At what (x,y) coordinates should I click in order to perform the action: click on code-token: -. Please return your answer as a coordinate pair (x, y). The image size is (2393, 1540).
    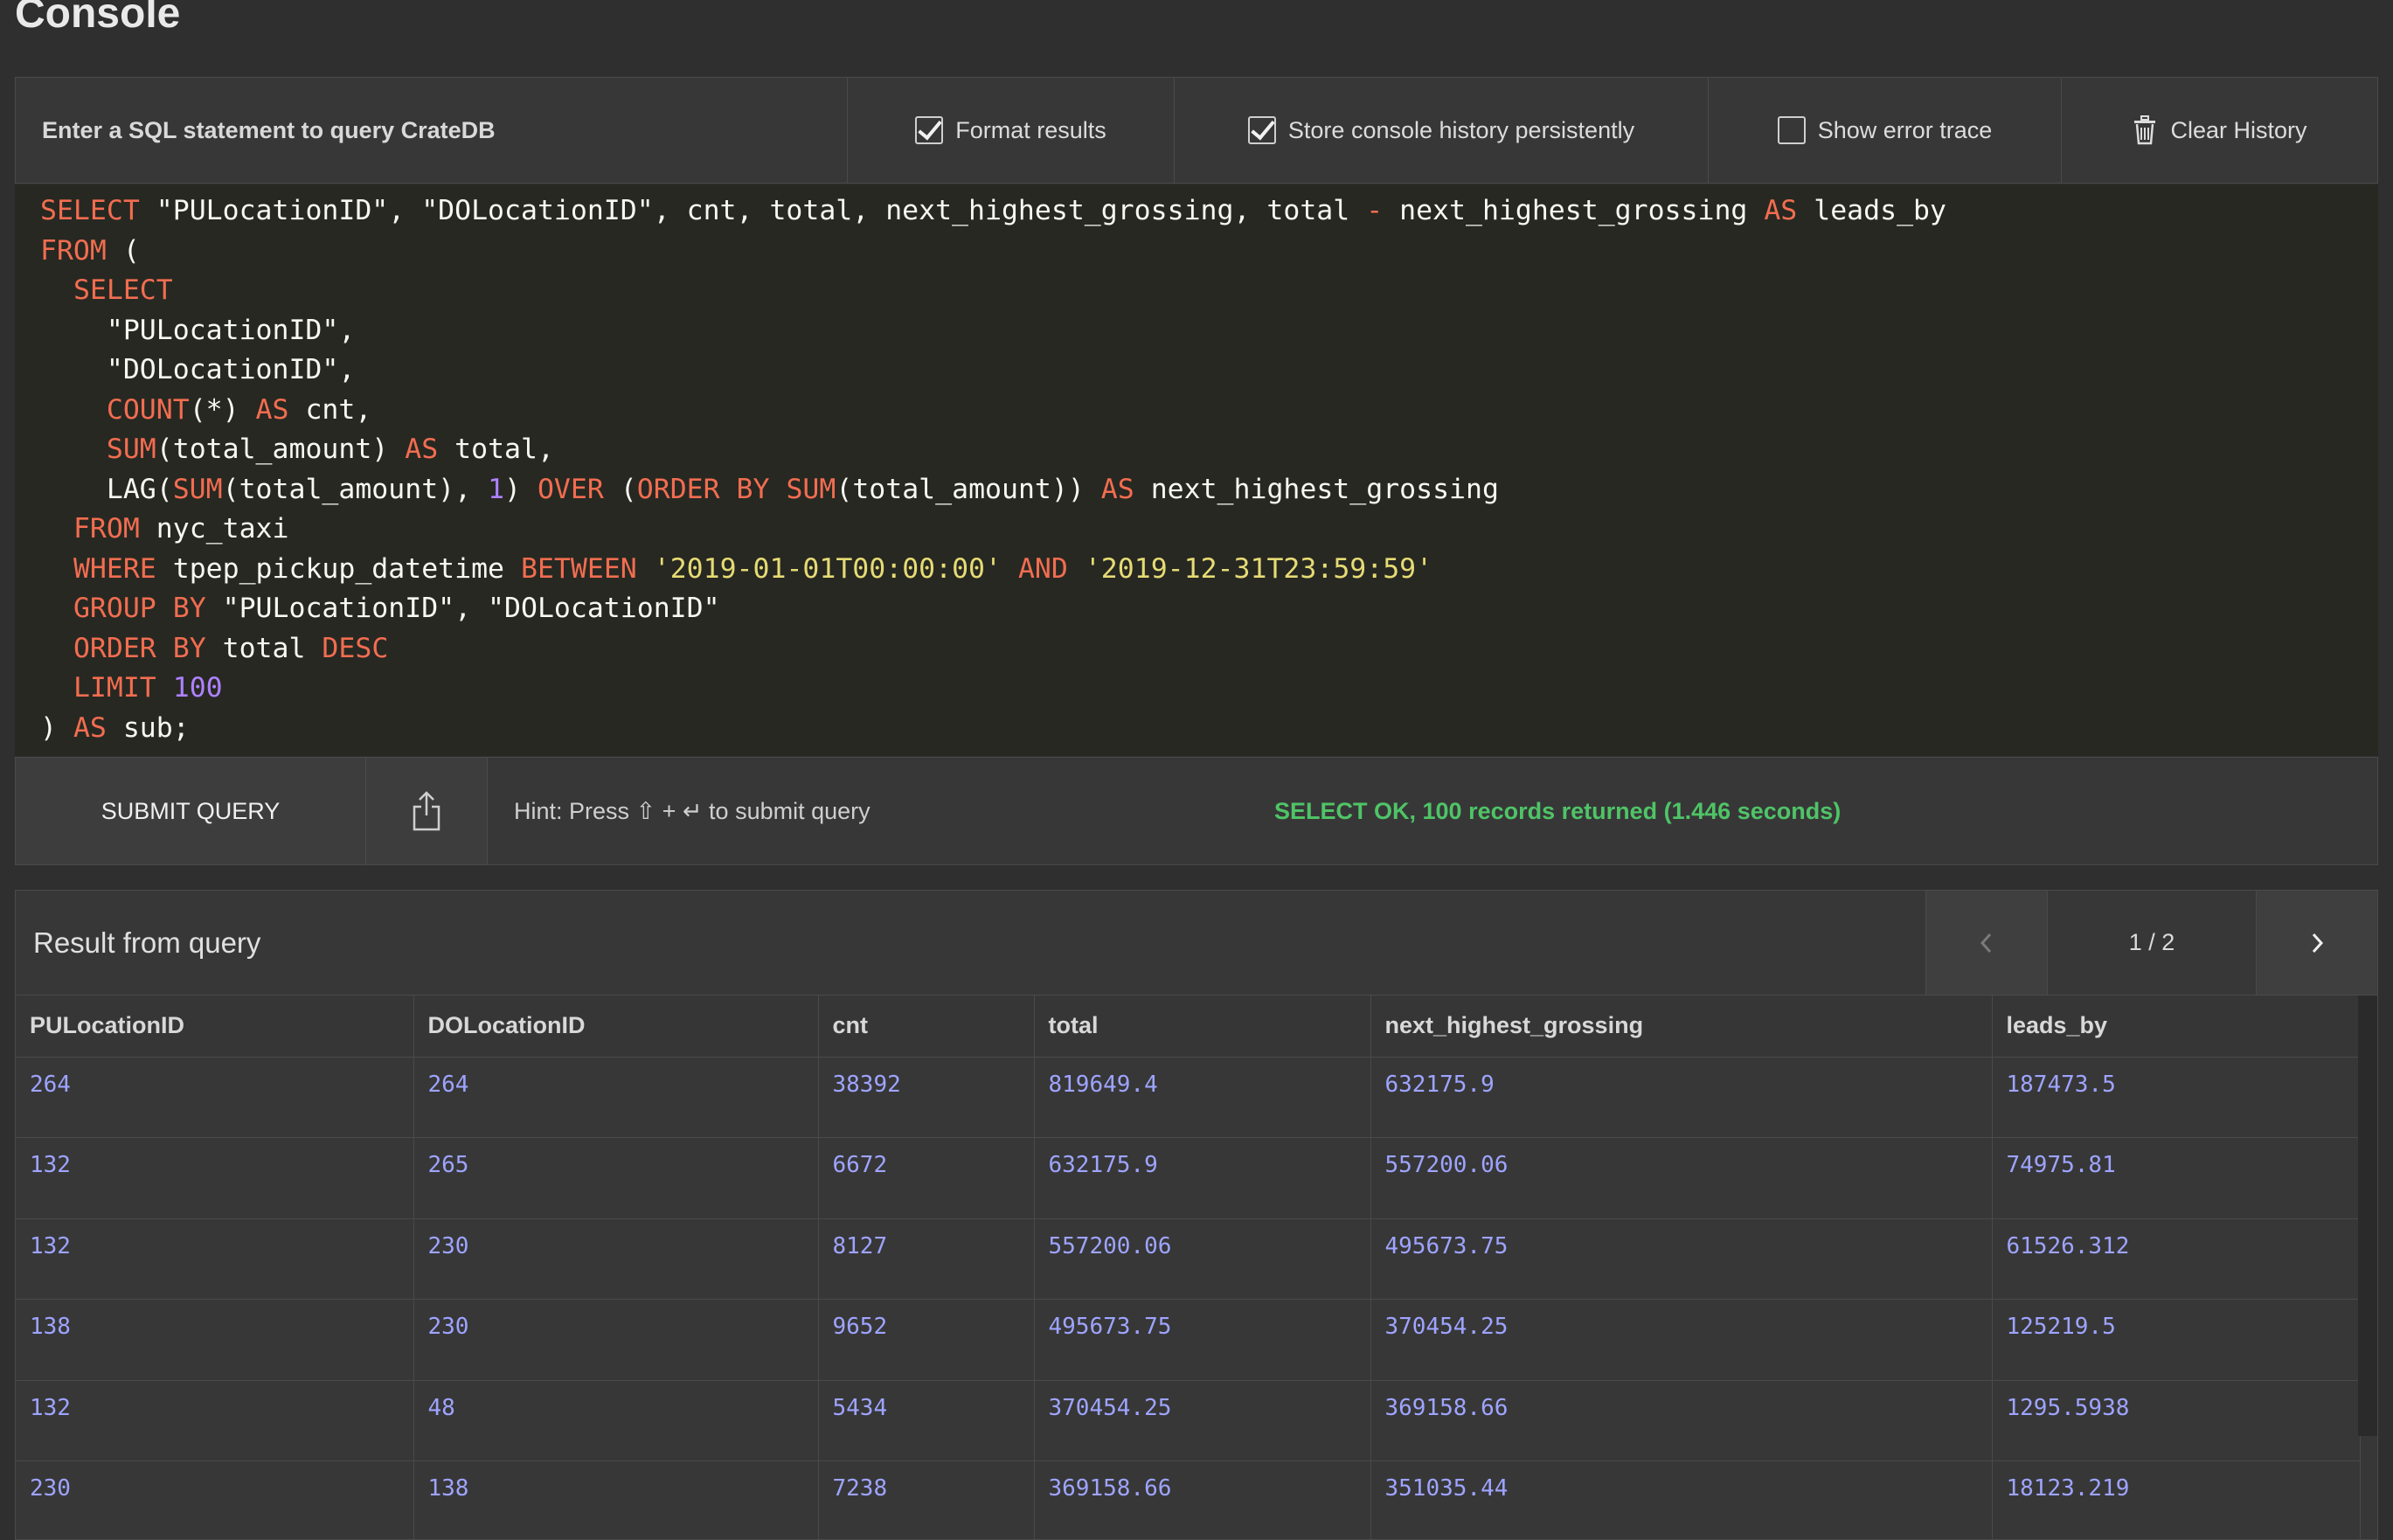
    Looking at the image, I should click on (1375, 210).